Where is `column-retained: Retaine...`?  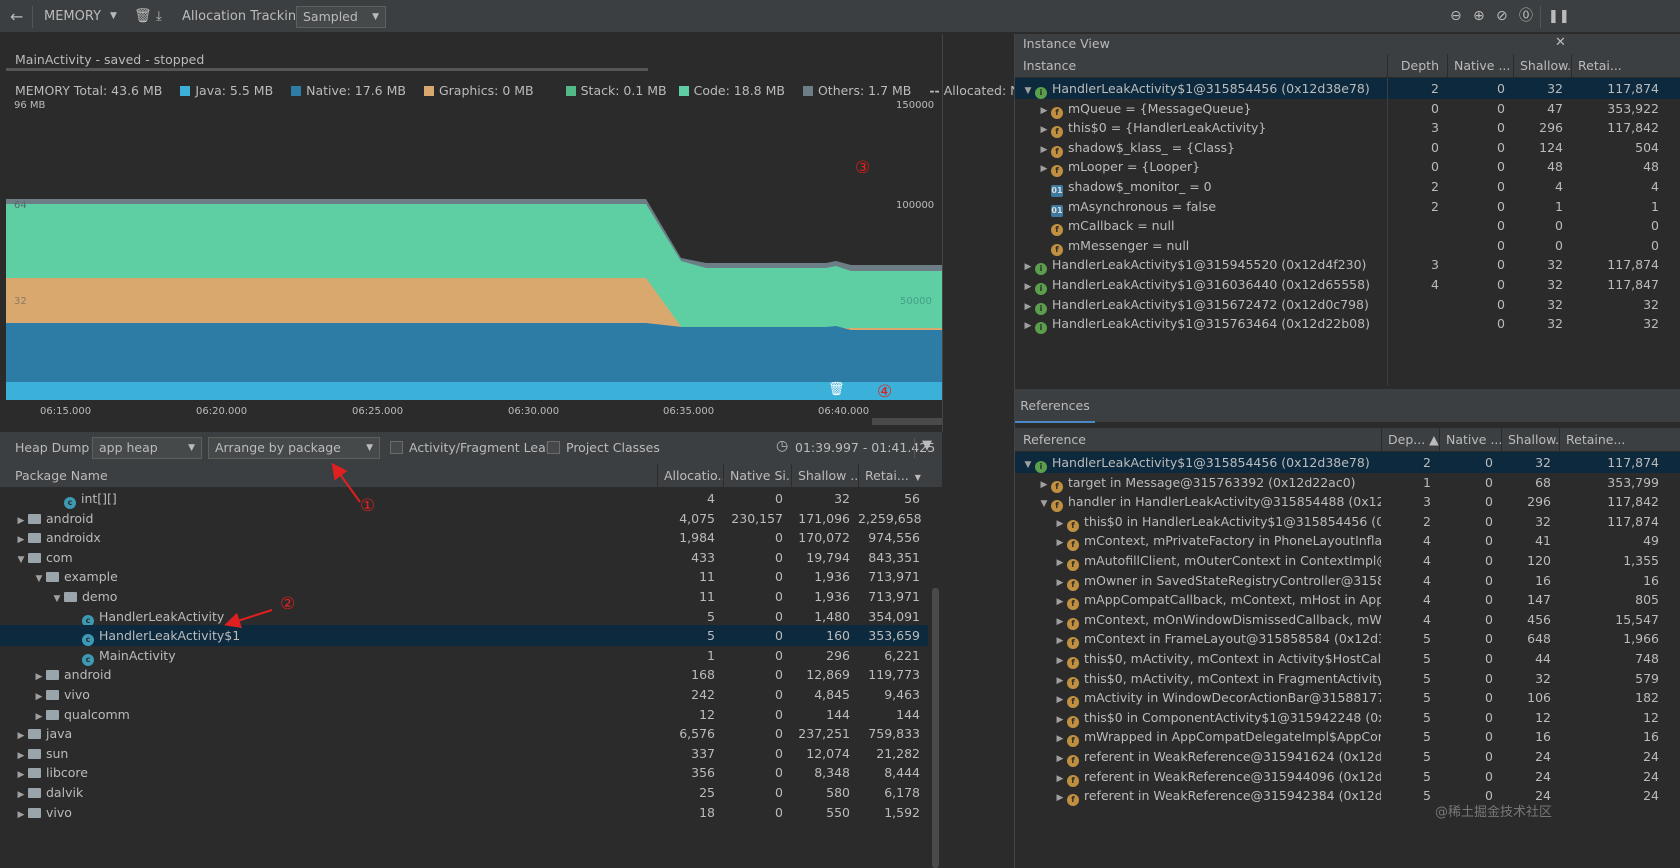 column-retained: Retaine... is located at coordinates (1619, 440).